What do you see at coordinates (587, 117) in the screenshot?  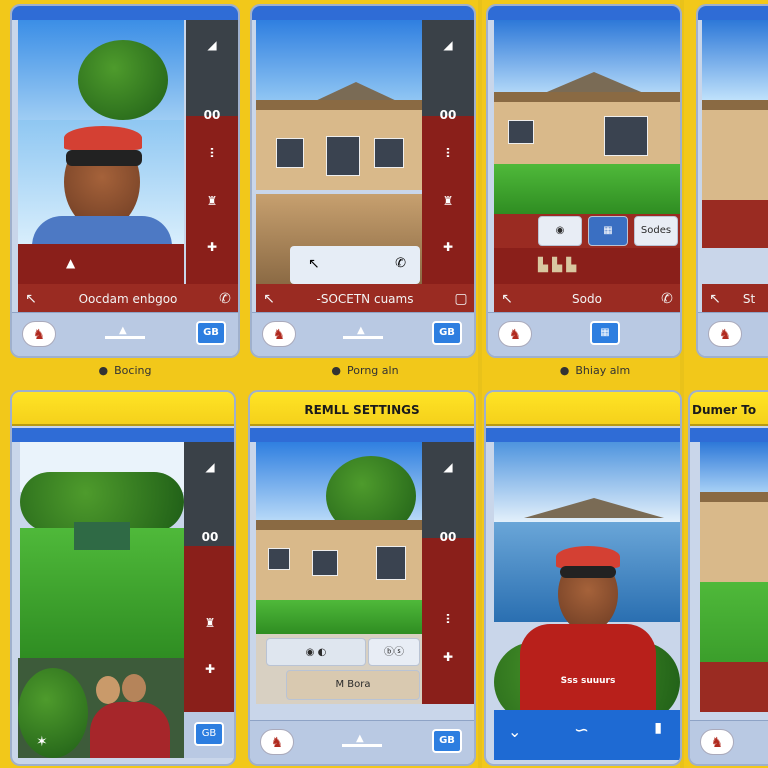 I see `photo-ranch` at bounding box center [587, 117].